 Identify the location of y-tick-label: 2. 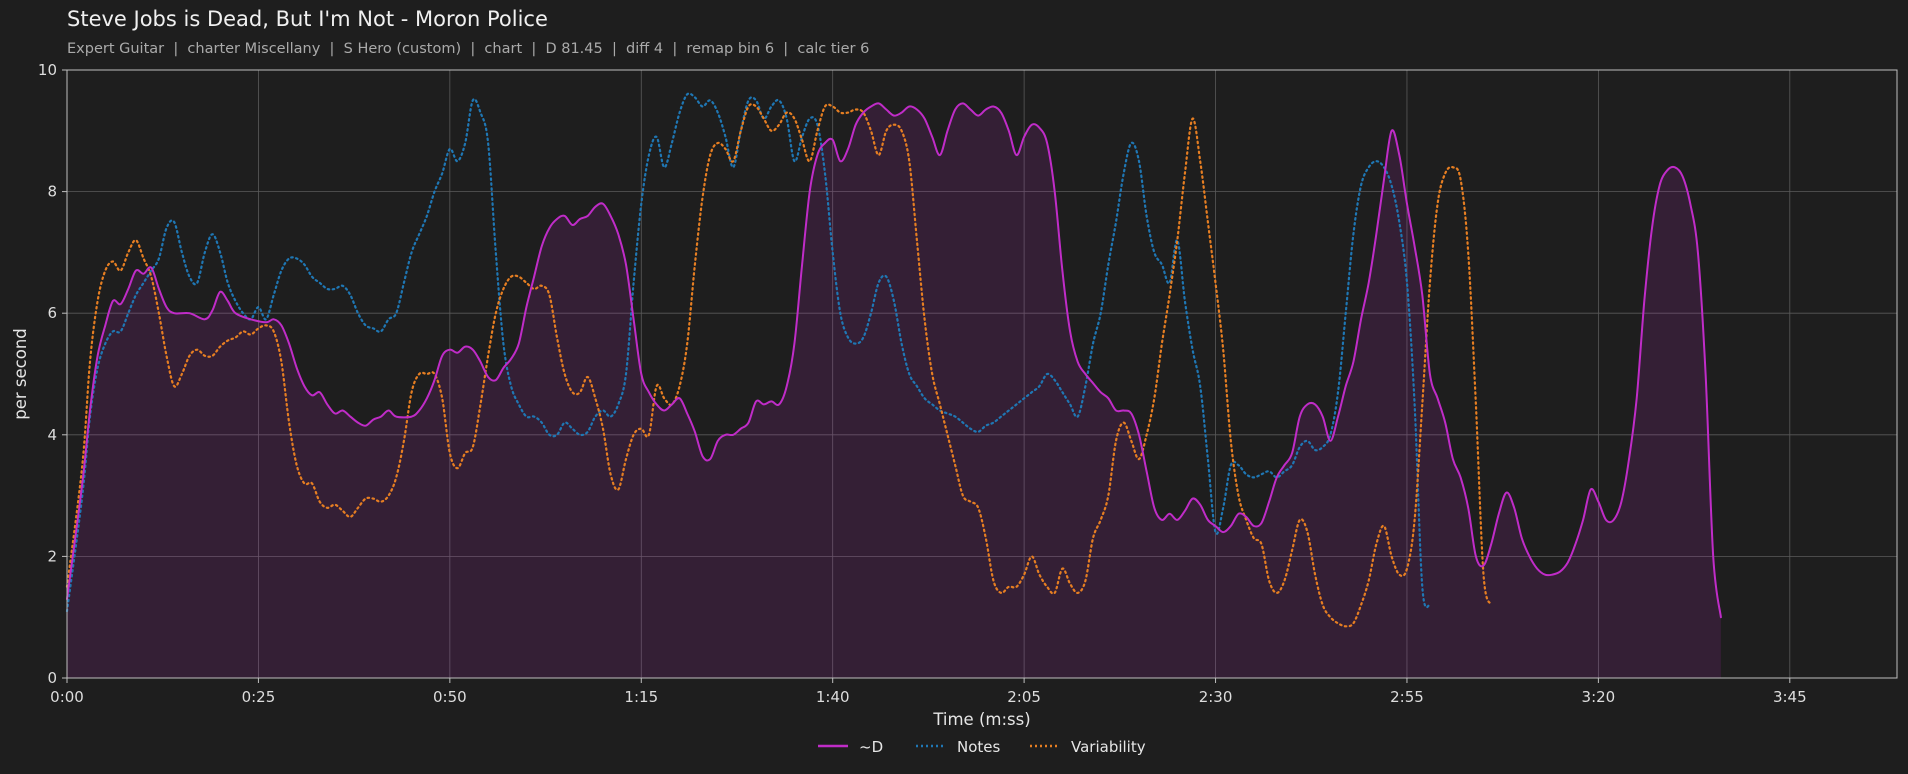
(52, 556).